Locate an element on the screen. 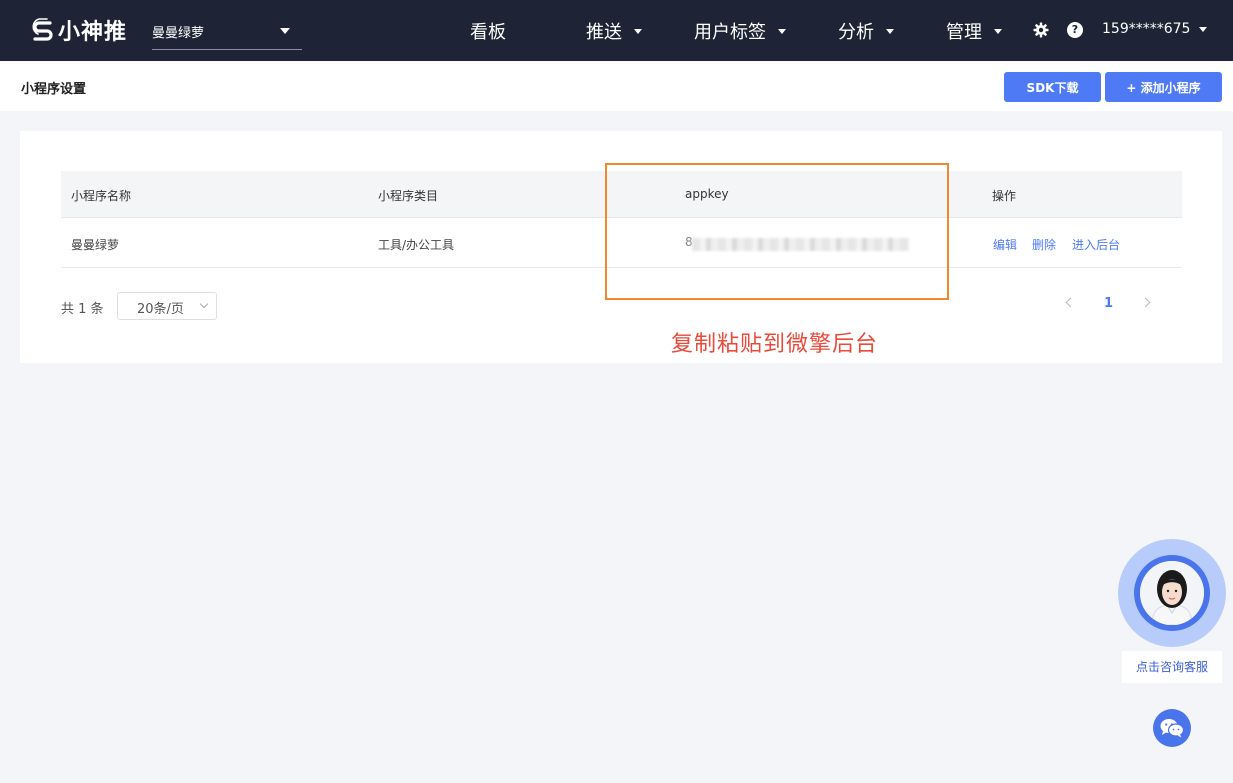 This screenshot has width=1233, height=783. nav-dashboard: 看板 is located at coordinates (488, 31).